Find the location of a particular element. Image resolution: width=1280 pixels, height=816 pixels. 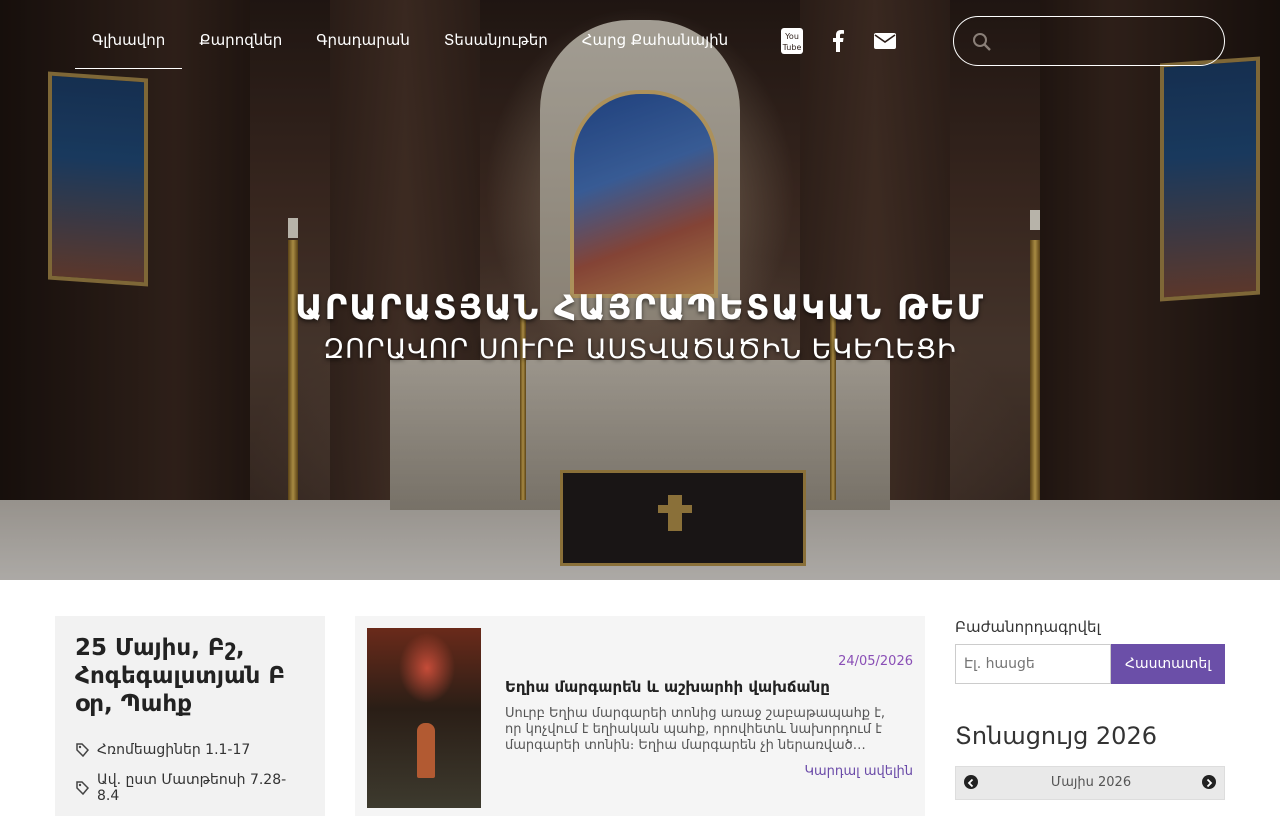

calendar-title: Տոնացույց 2026 is located at coordinates (1056, 736).